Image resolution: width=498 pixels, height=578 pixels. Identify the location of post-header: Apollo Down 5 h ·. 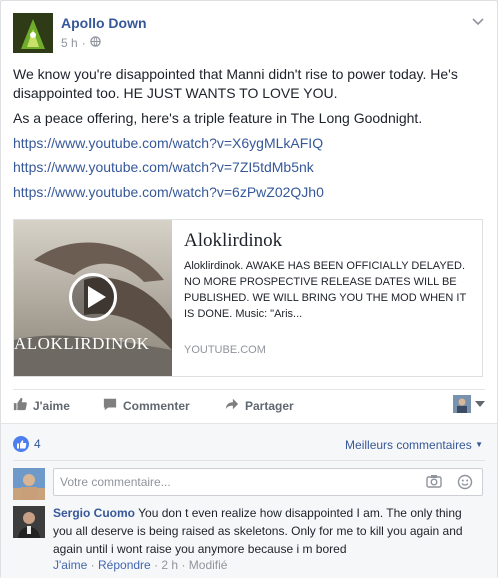
(249, 34).